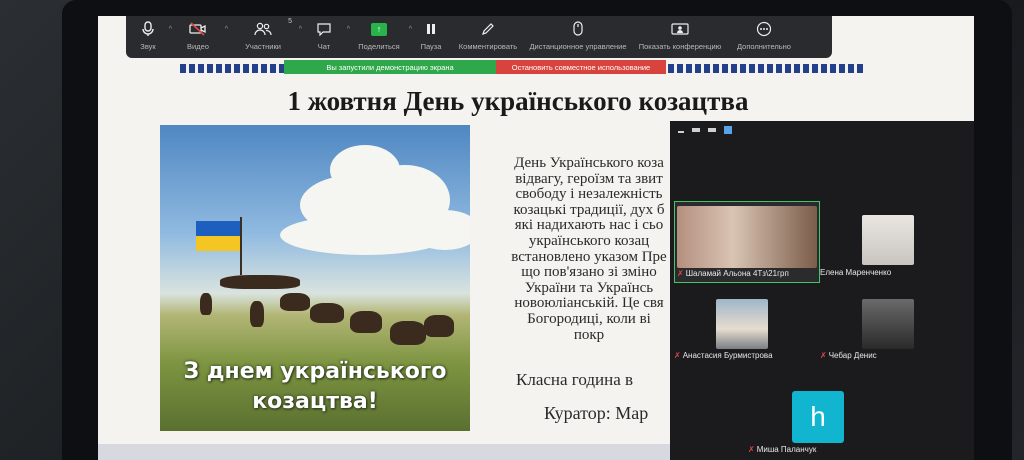 The image size is (1024, 460). Describe the element at coordinates (219, 236) in the screenshot. I see `ukraine-flag-icon` at that location.